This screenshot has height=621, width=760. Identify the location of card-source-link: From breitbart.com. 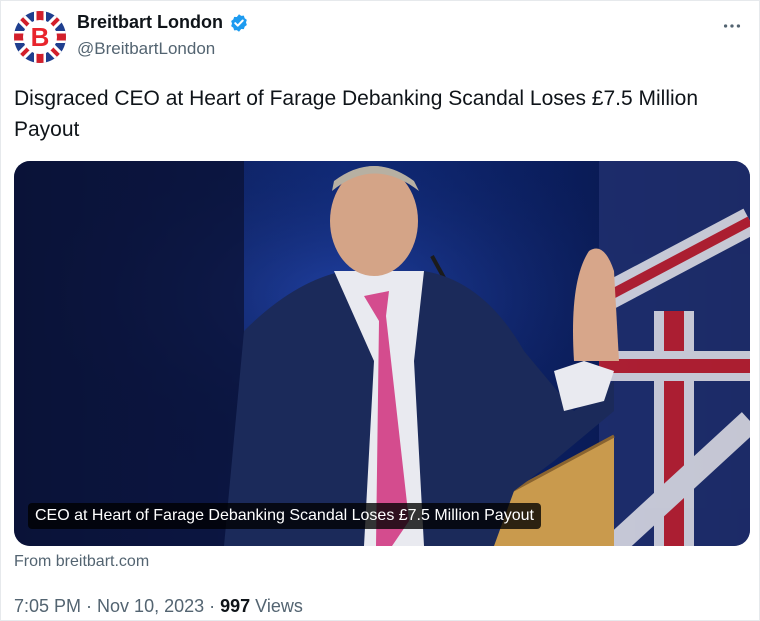
(81, 562).